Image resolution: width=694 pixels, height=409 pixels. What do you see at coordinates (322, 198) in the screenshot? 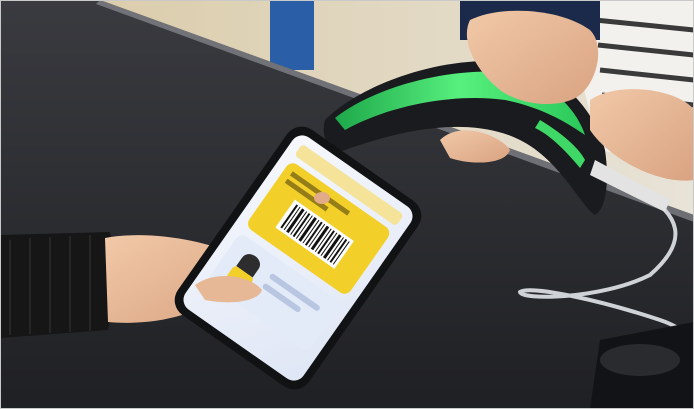
I see `customer-fingertip` at bounding box center [322, 198].